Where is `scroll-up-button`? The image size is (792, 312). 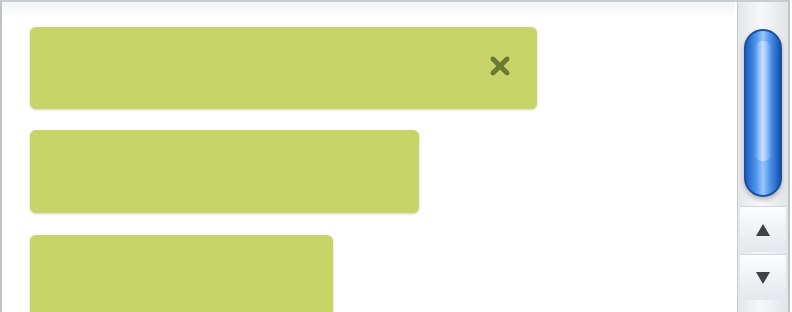 scroll-up-button is located at coordinates (763, 229).